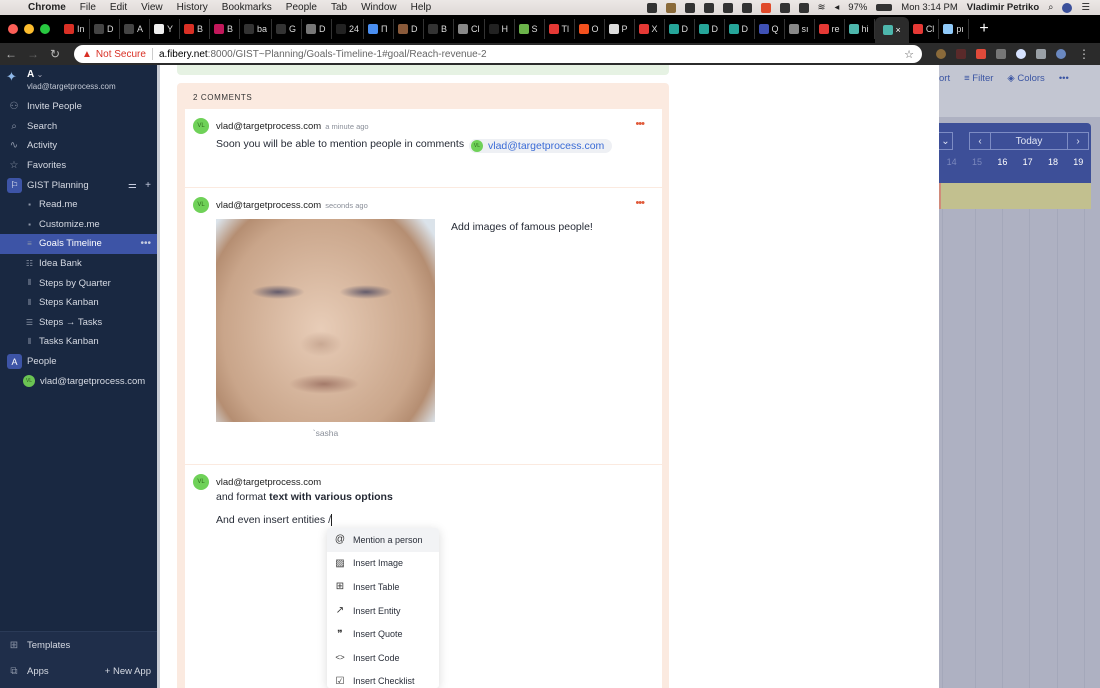  What do you see at coordinates (540, 146) in the screenshot?
I see `mention-chip: VL vlad@targetprocess.com` at bounding box center [540, 146].